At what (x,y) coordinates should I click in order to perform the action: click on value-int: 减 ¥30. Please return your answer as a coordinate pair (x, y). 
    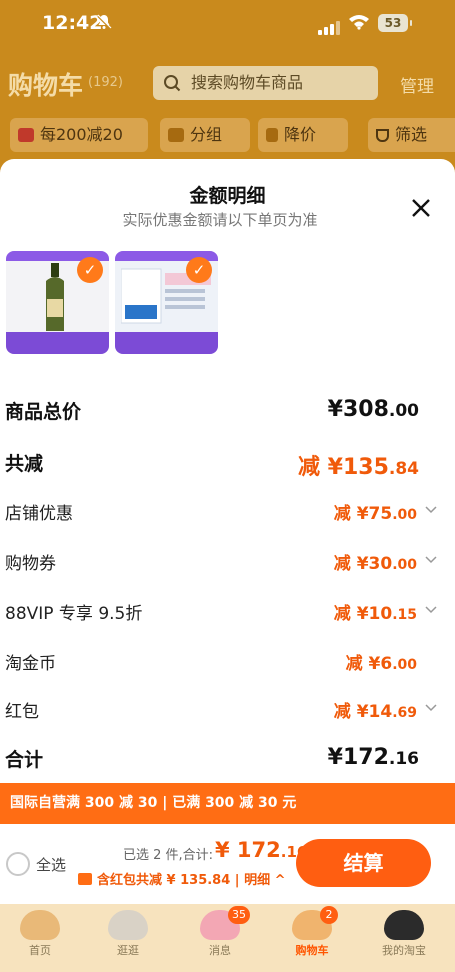
    Looking at the image, I should click on (363, 564).